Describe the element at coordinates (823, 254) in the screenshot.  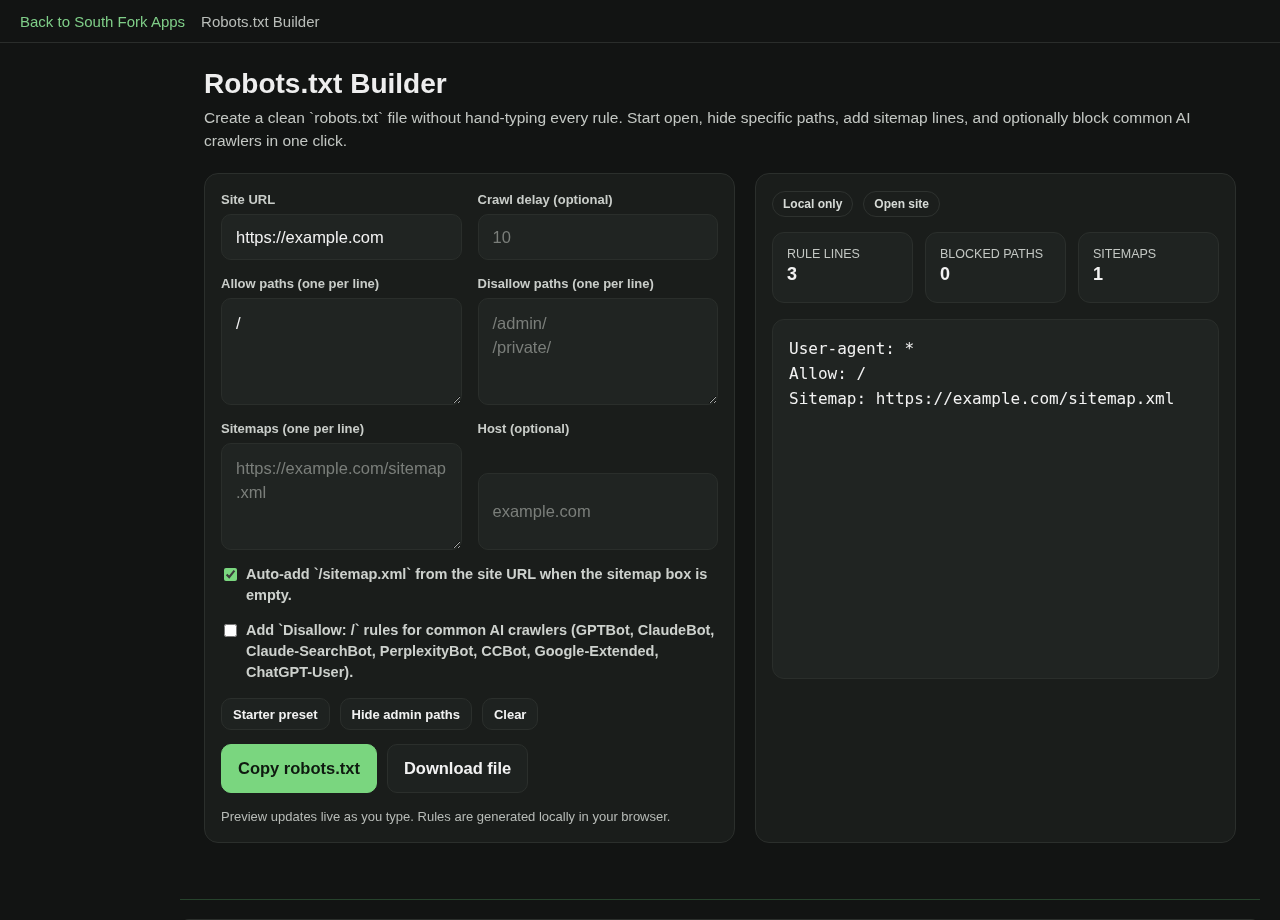
I see `stat-label: RULE LINES` at that location.